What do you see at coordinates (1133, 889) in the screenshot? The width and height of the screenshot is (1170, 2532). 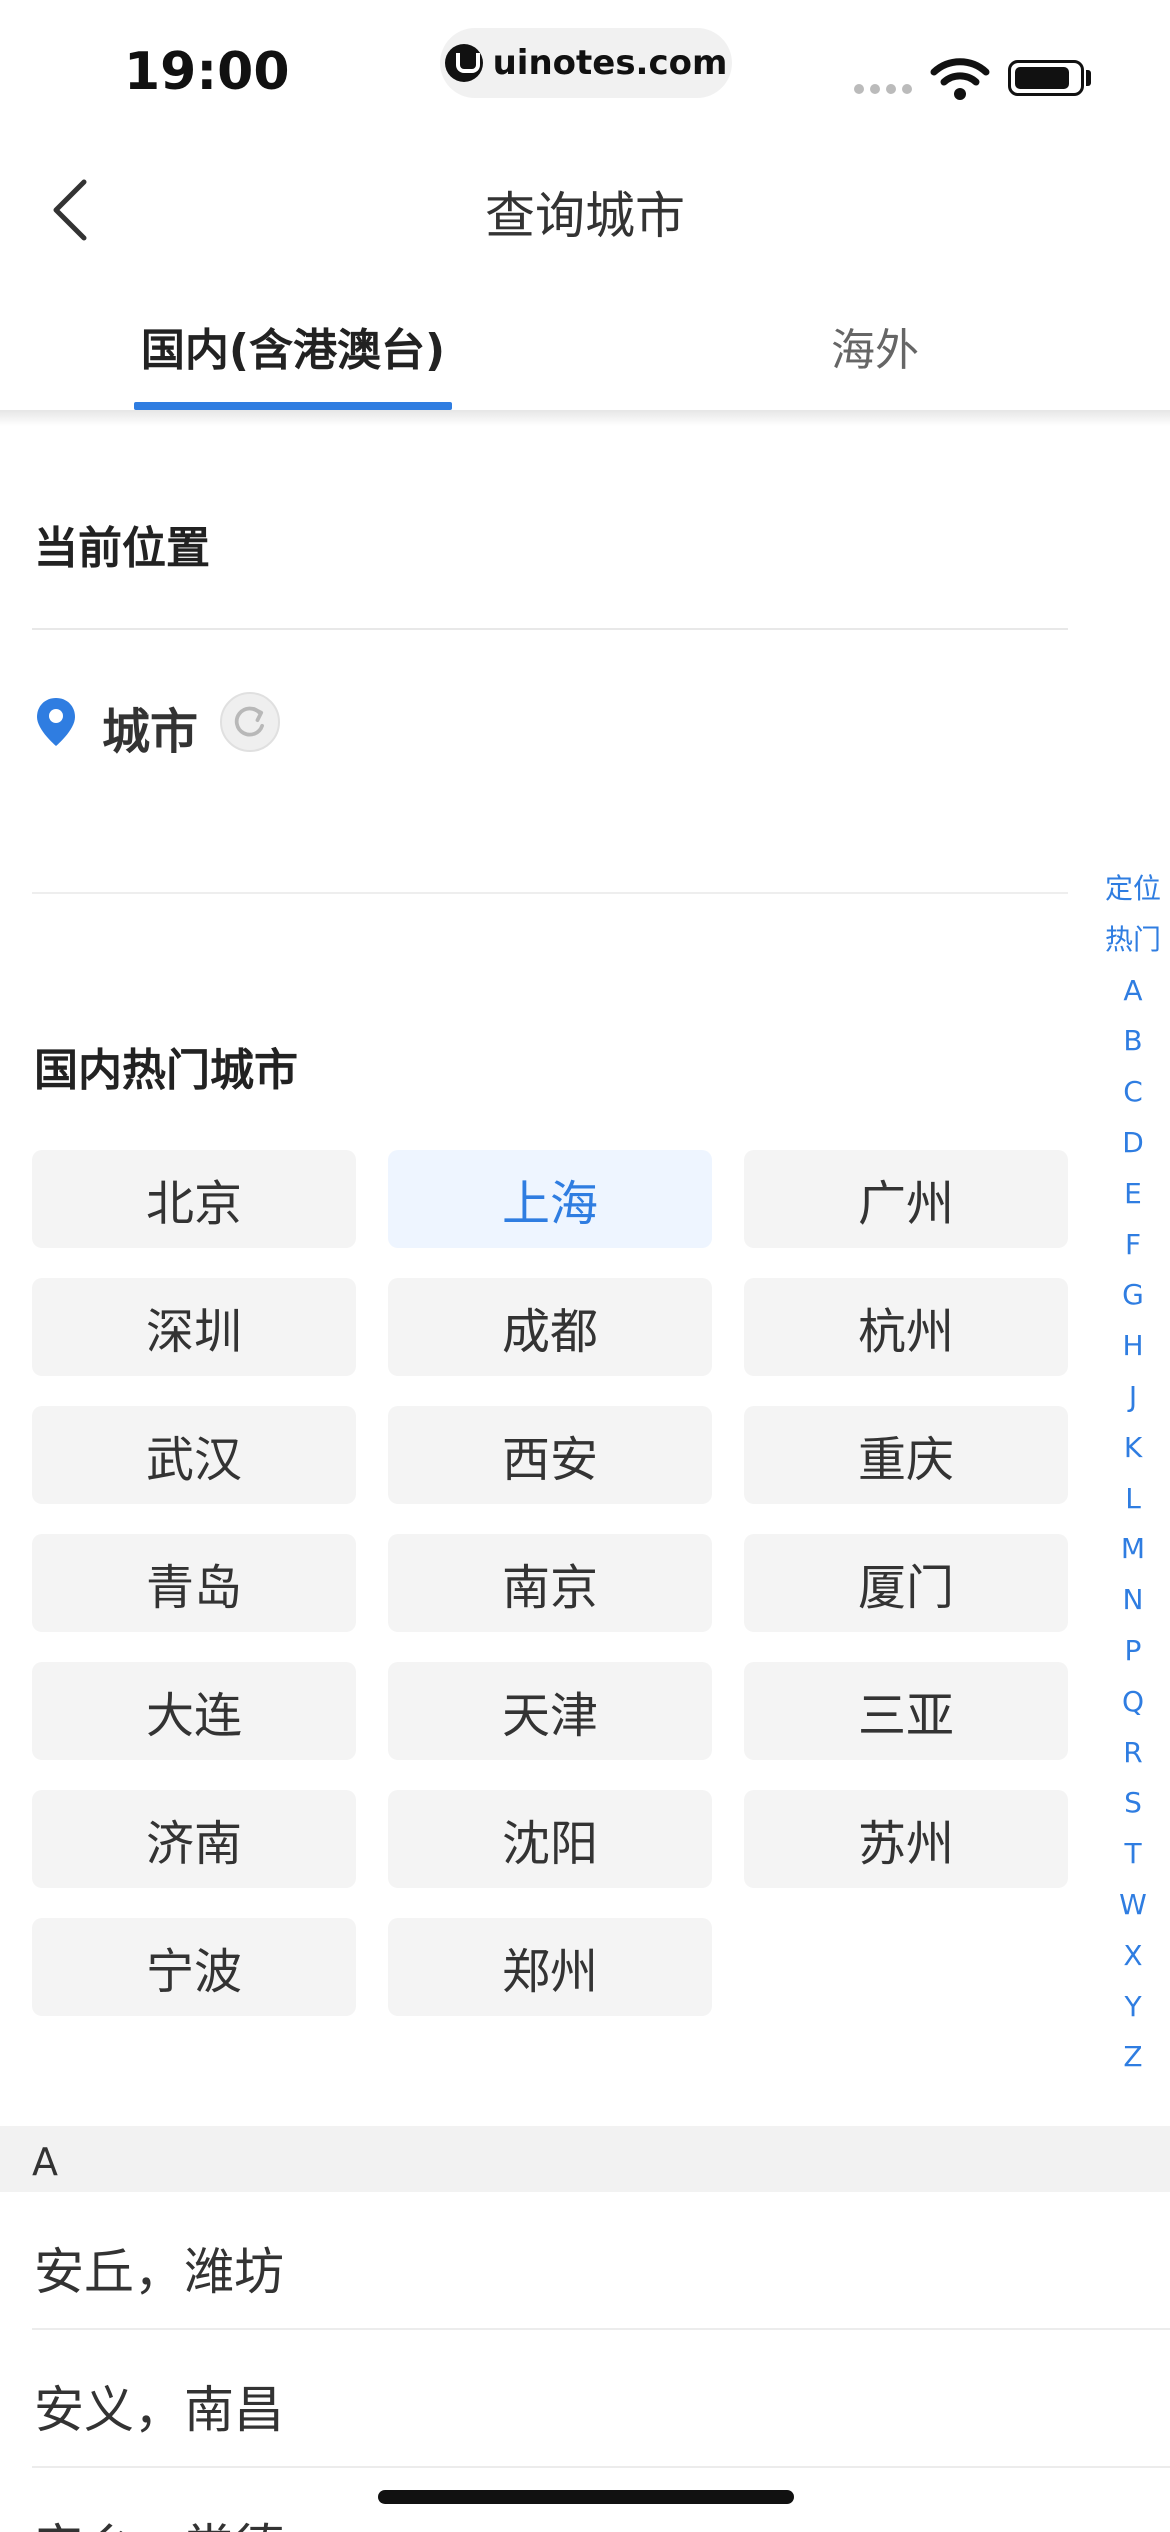 I see `index-item: 定位` at bounding box center [1133, 889].